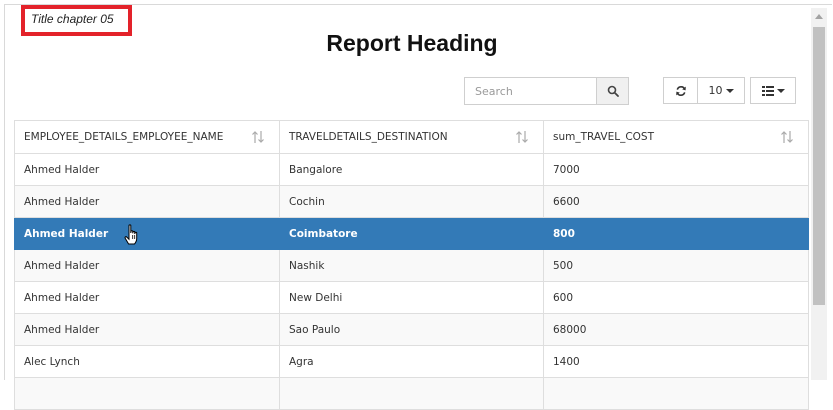 The width and height of the screenshot is (833, 410). Describe the element at coordinates (819, 16) in the screenshot. I see `scroll-up-arrow-icon` at that location.